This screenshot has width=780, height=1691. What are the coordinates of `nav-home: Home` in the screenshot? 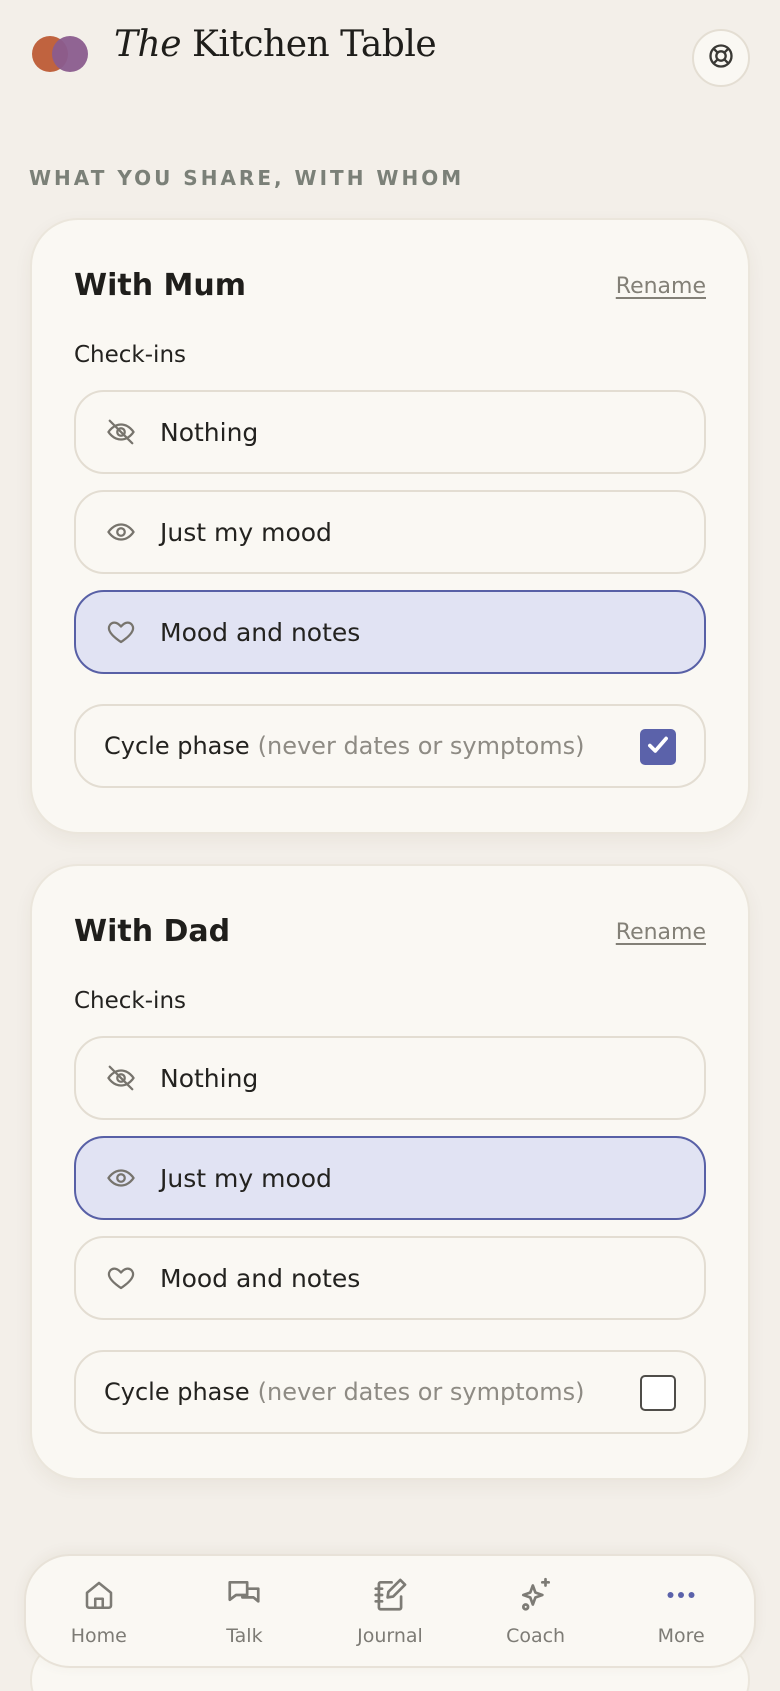 It's located at (99, 1611).